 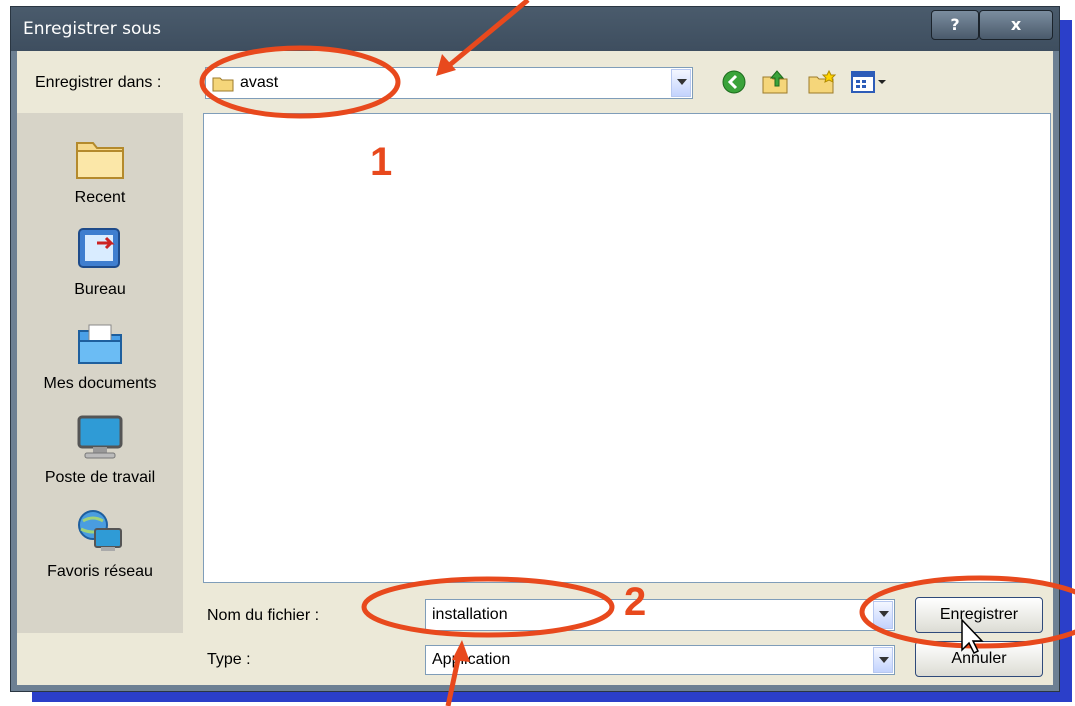 I want to click on filename-label: Nom du fichier :, so click(x=263, y=615).